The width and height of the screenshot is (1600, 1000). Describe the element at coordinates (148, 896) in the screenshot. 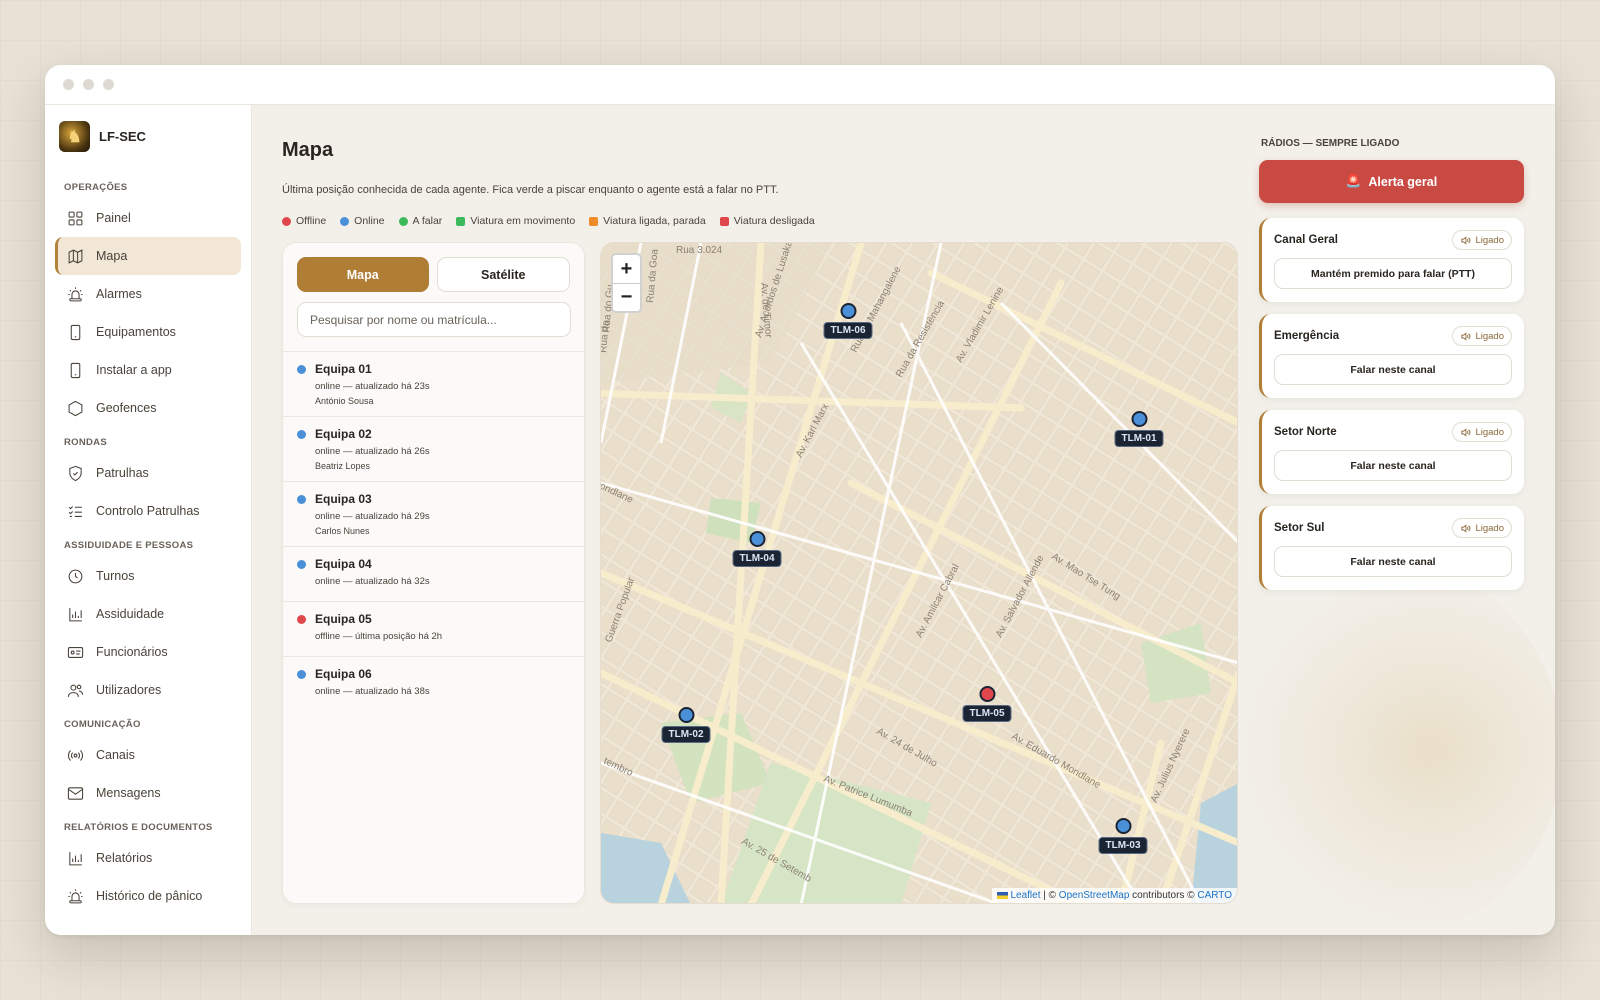

I see `sidebar-item-historico-de-panico: Histórico de pânico` at that location.